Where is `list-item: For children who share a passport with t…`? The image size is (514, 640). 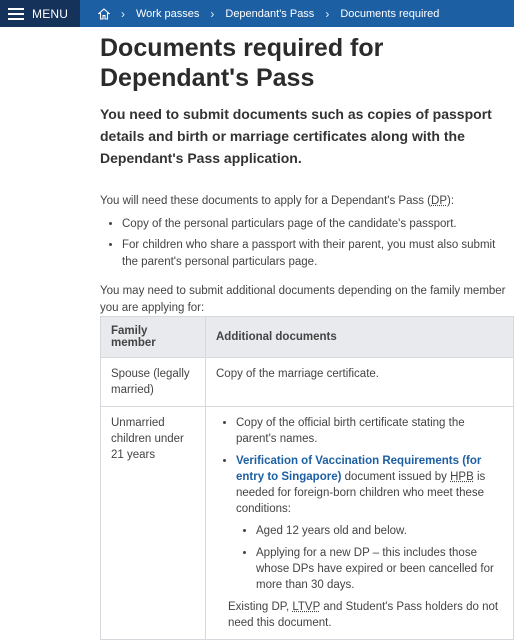
list-item: For children who share a passport with t… is located at coordinates (318, 254).